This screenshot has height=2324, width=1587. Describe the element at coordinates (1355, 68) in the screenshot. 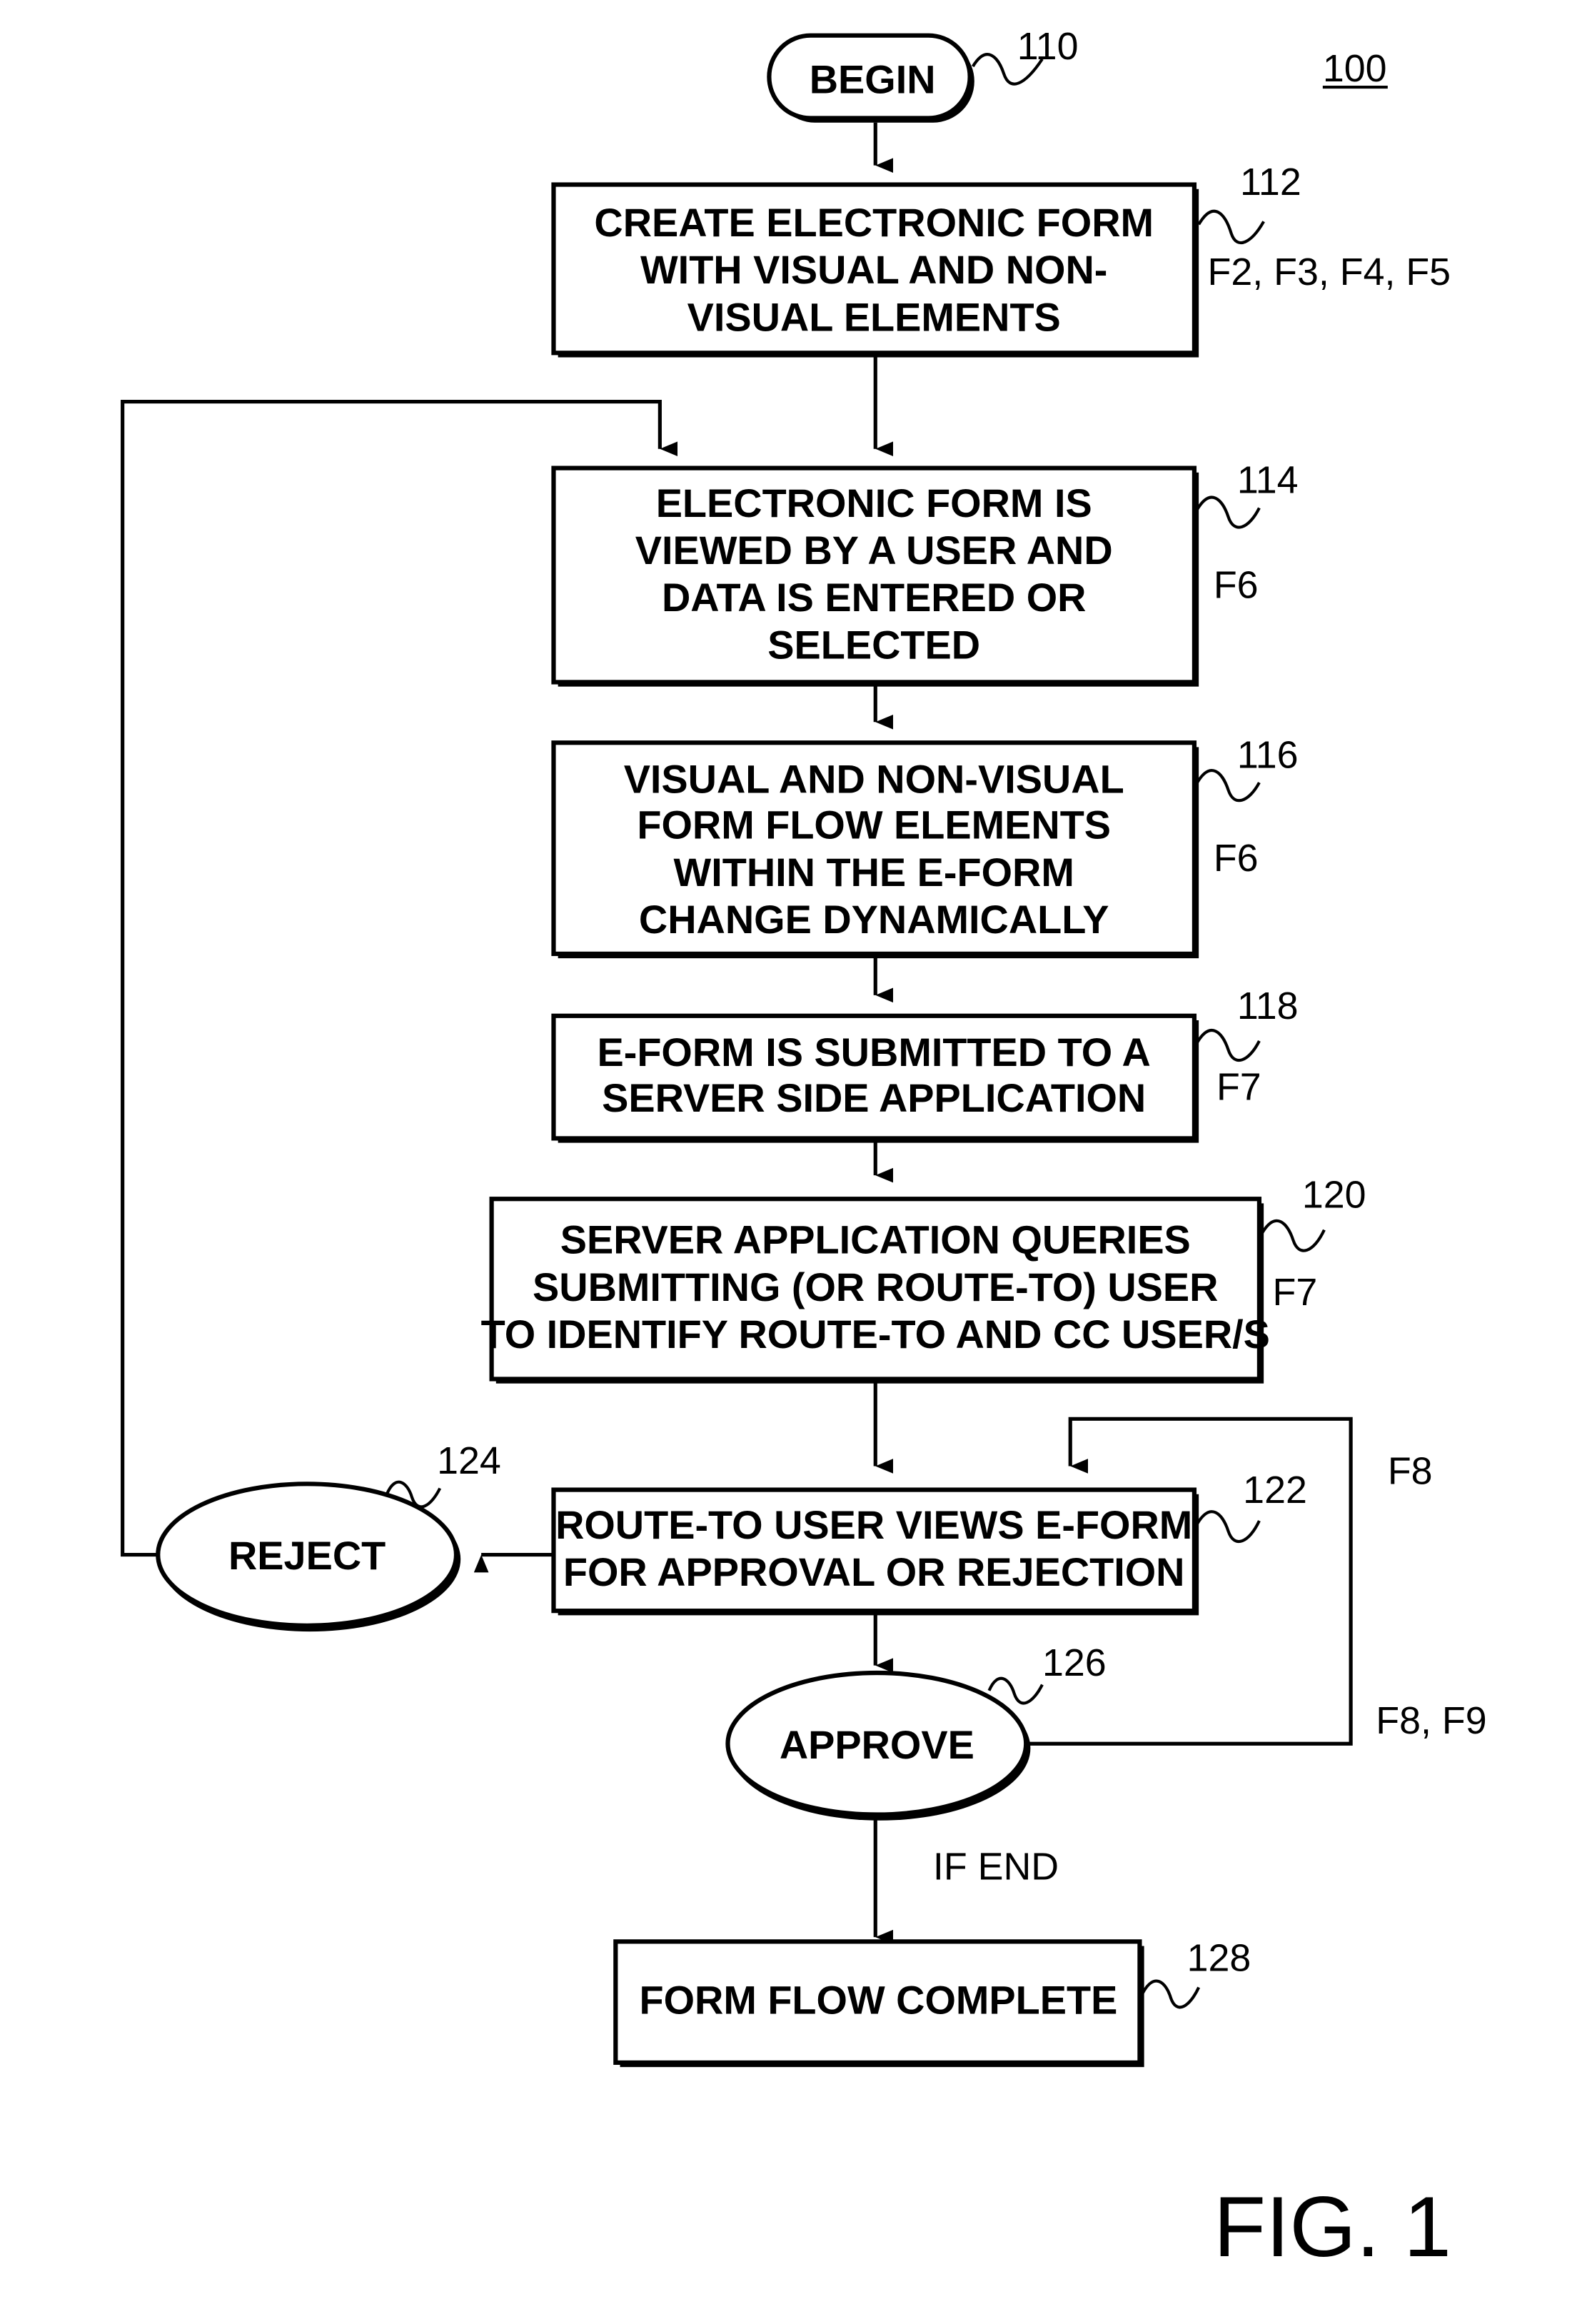

I see `diagram-number: 100` at that location.